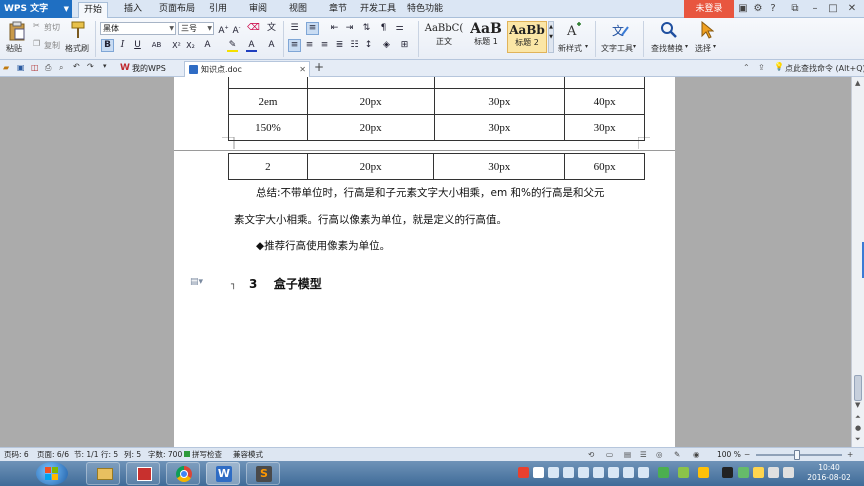  What do you see at coordinates (190, 45) in the screenshot?
I see `subscript-button: X₂` at bounding box center [190, 45].